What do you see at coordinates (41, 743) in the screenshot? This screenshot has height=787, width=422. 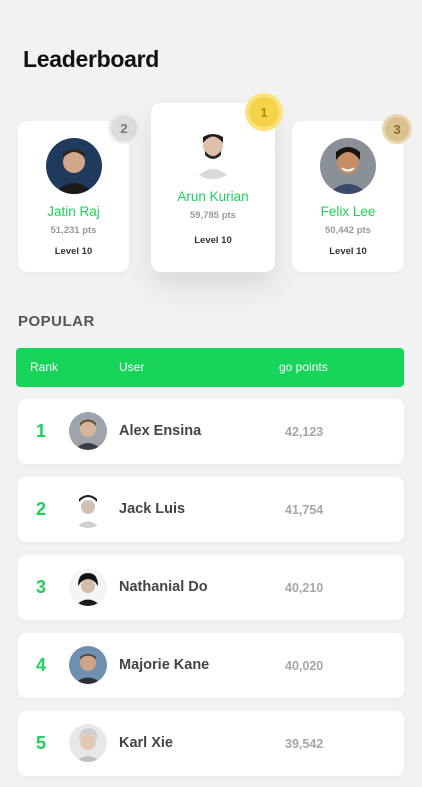 I see `row-rank: 5` at bounding box center [41, 743].